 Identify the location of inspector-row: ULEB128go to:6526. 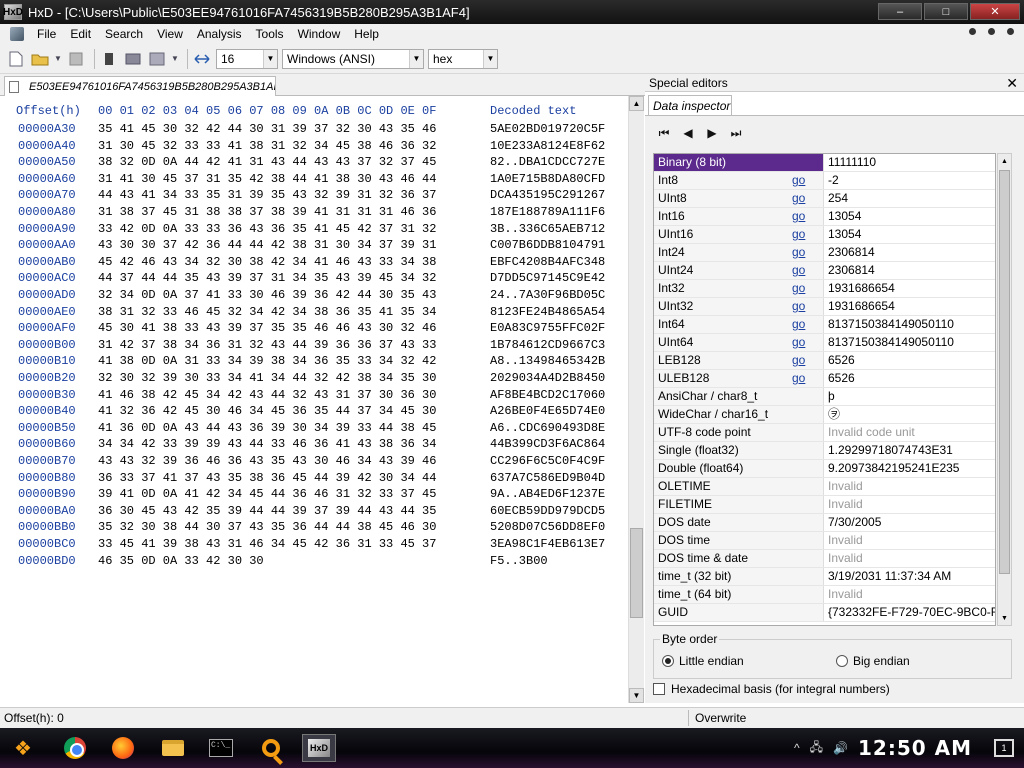
(824, 386).